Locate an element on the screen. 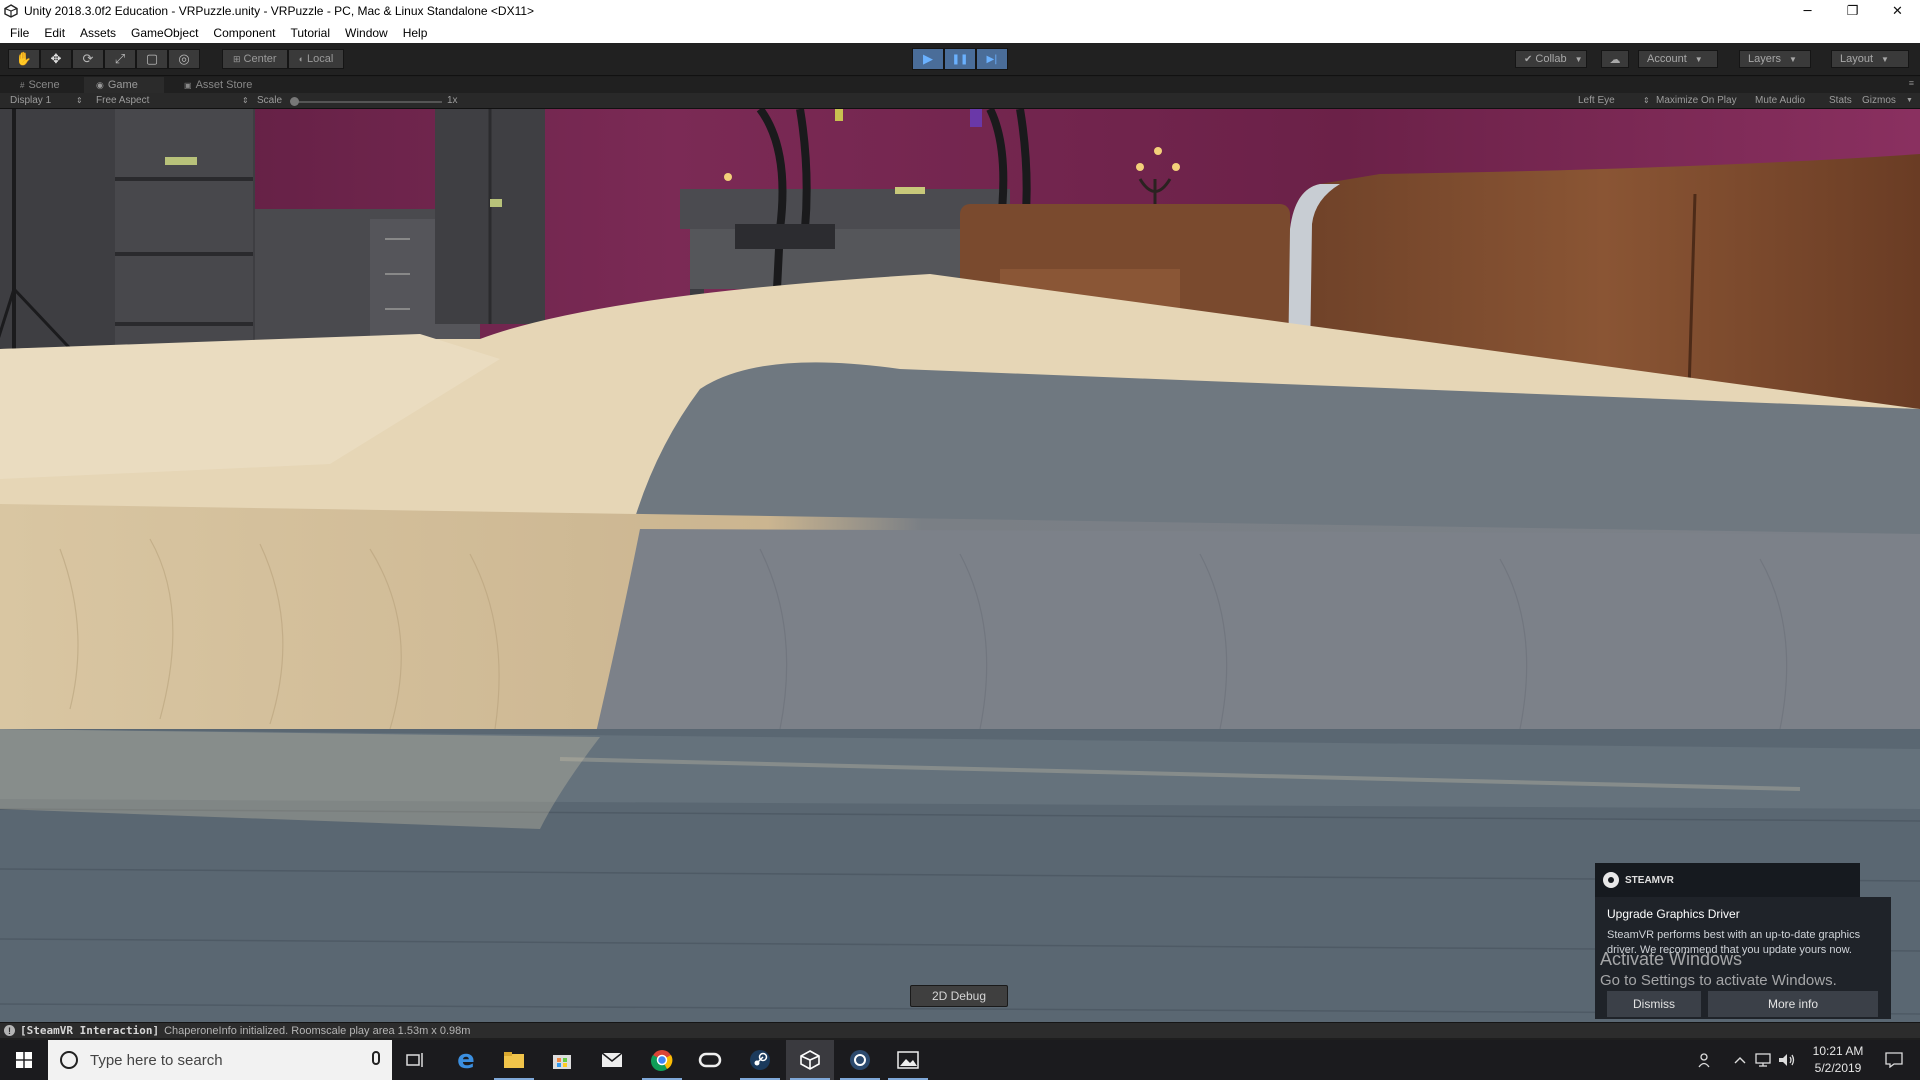  step-button: ▶| is located at coordinates (992, 59).